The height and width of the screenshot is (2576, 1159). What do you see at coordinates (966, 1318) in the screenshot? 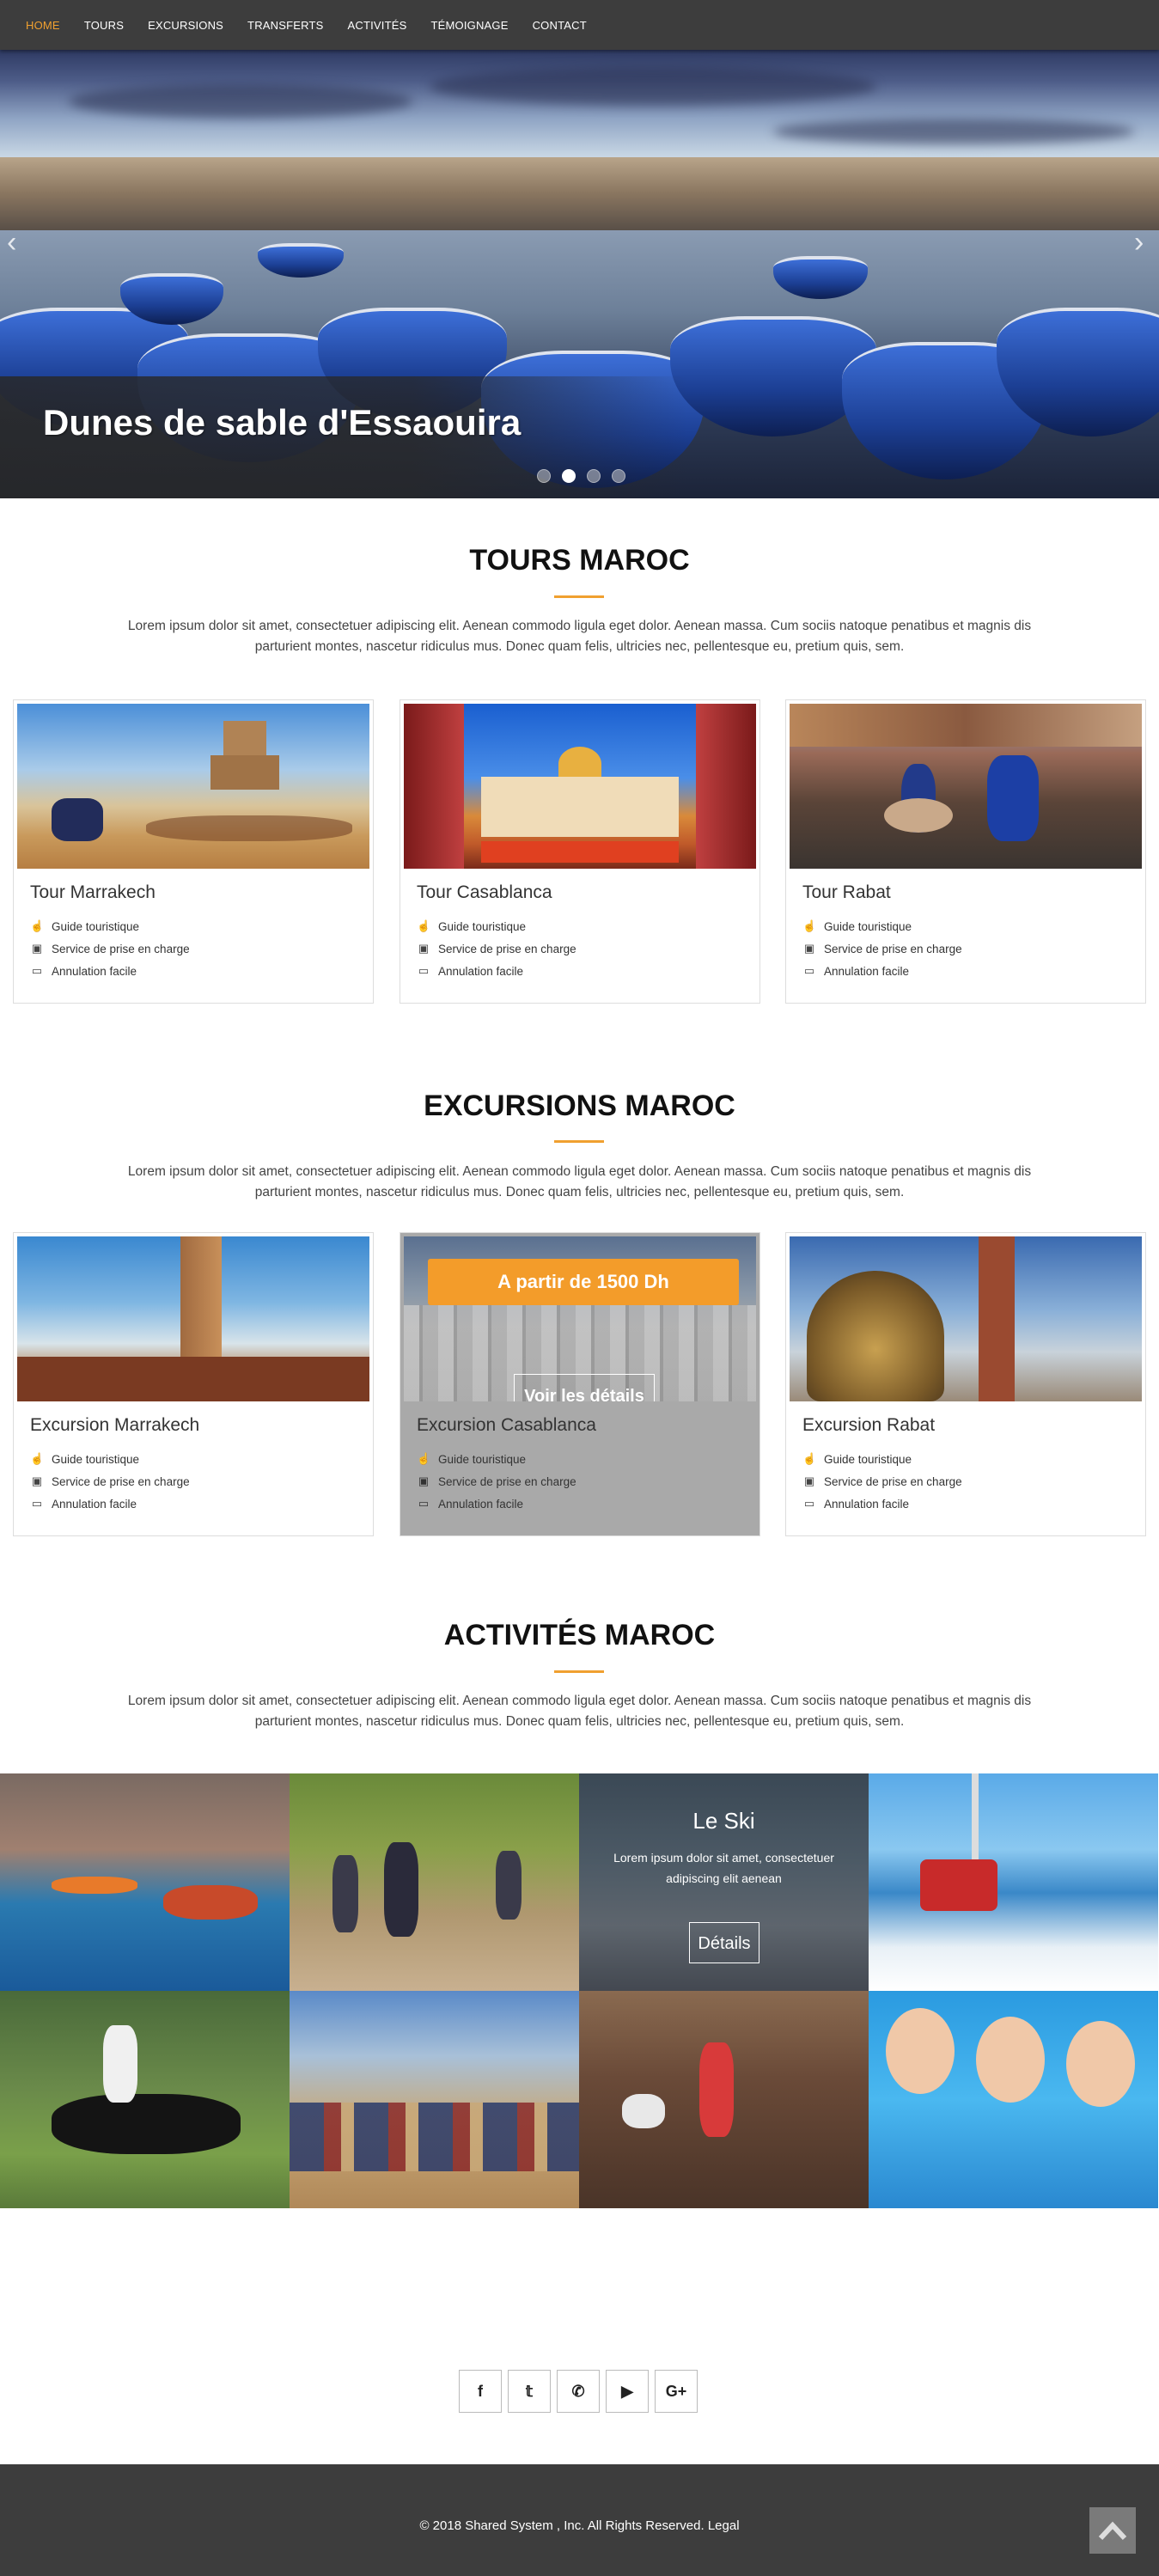
I see `excursion-image-rabat` at bounding box center [966, 1318].